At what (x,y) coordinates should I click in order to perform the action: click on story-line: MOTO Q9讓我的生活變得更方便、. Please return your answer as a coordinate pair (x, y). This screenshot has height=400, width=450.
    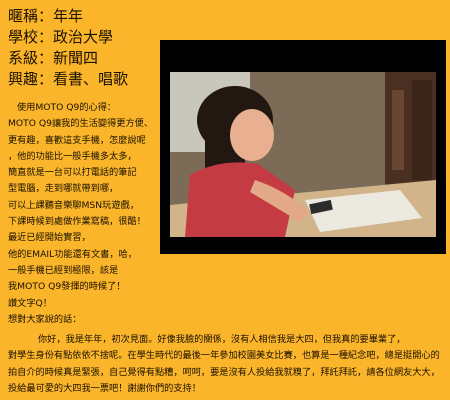
    Looking at the image, I should click on (81, 124).